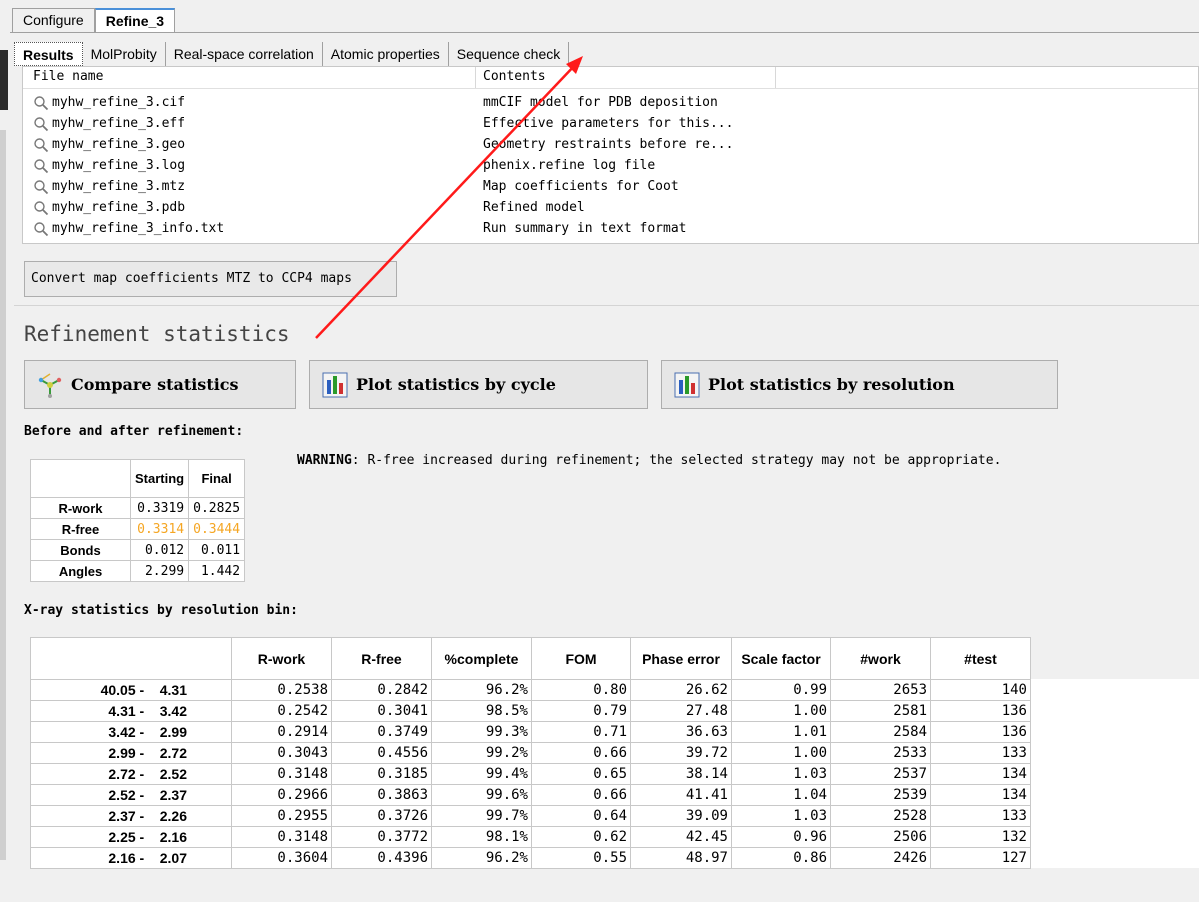  What do you see at coordinates (131, 816) in the screenshot?
I see `resolution-bin: 2.37 - 2.26` at bounding box center [131, 816].